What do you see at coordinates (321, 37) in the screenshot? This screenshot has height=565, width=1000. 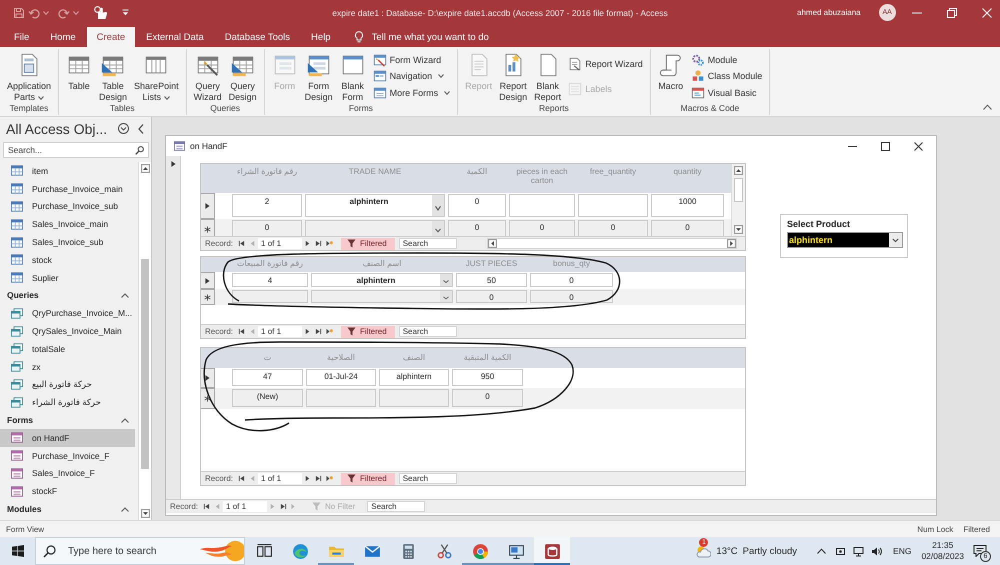 I see `menu-tab: Help` at bounding box center [321, 37].